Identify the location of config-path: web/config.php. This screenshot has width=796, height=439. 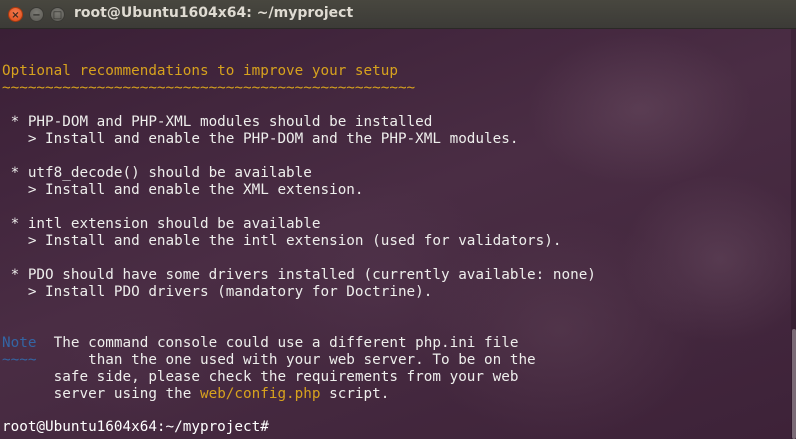
(260, 394).